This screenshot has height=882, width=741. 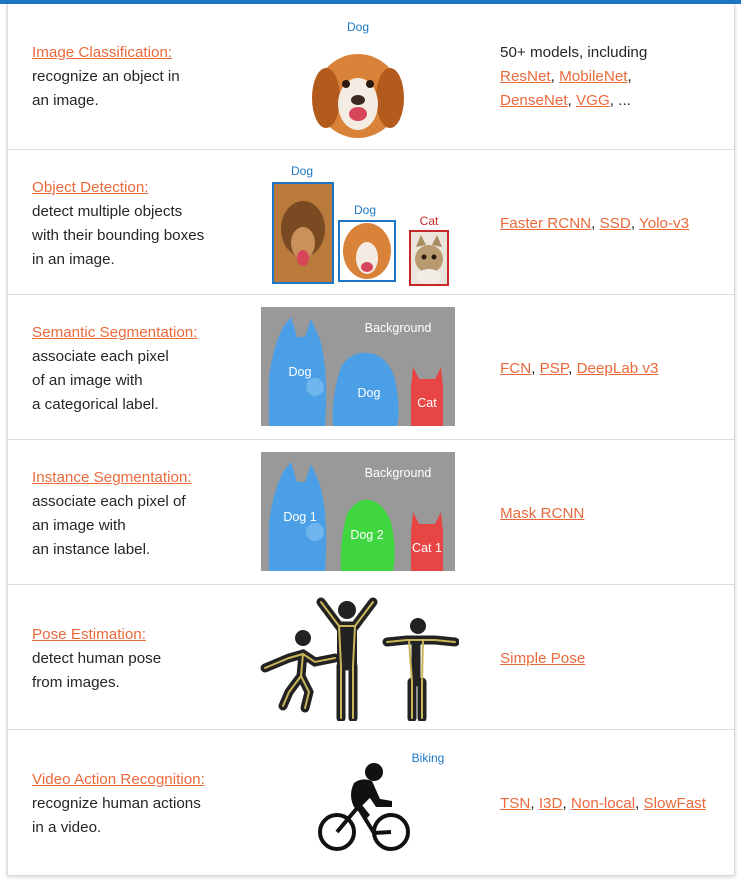 What do you see at coordinates (100, 356) in the screenshot?
I see `desc-line: associate each pixel` at bounding box center [100, 356].